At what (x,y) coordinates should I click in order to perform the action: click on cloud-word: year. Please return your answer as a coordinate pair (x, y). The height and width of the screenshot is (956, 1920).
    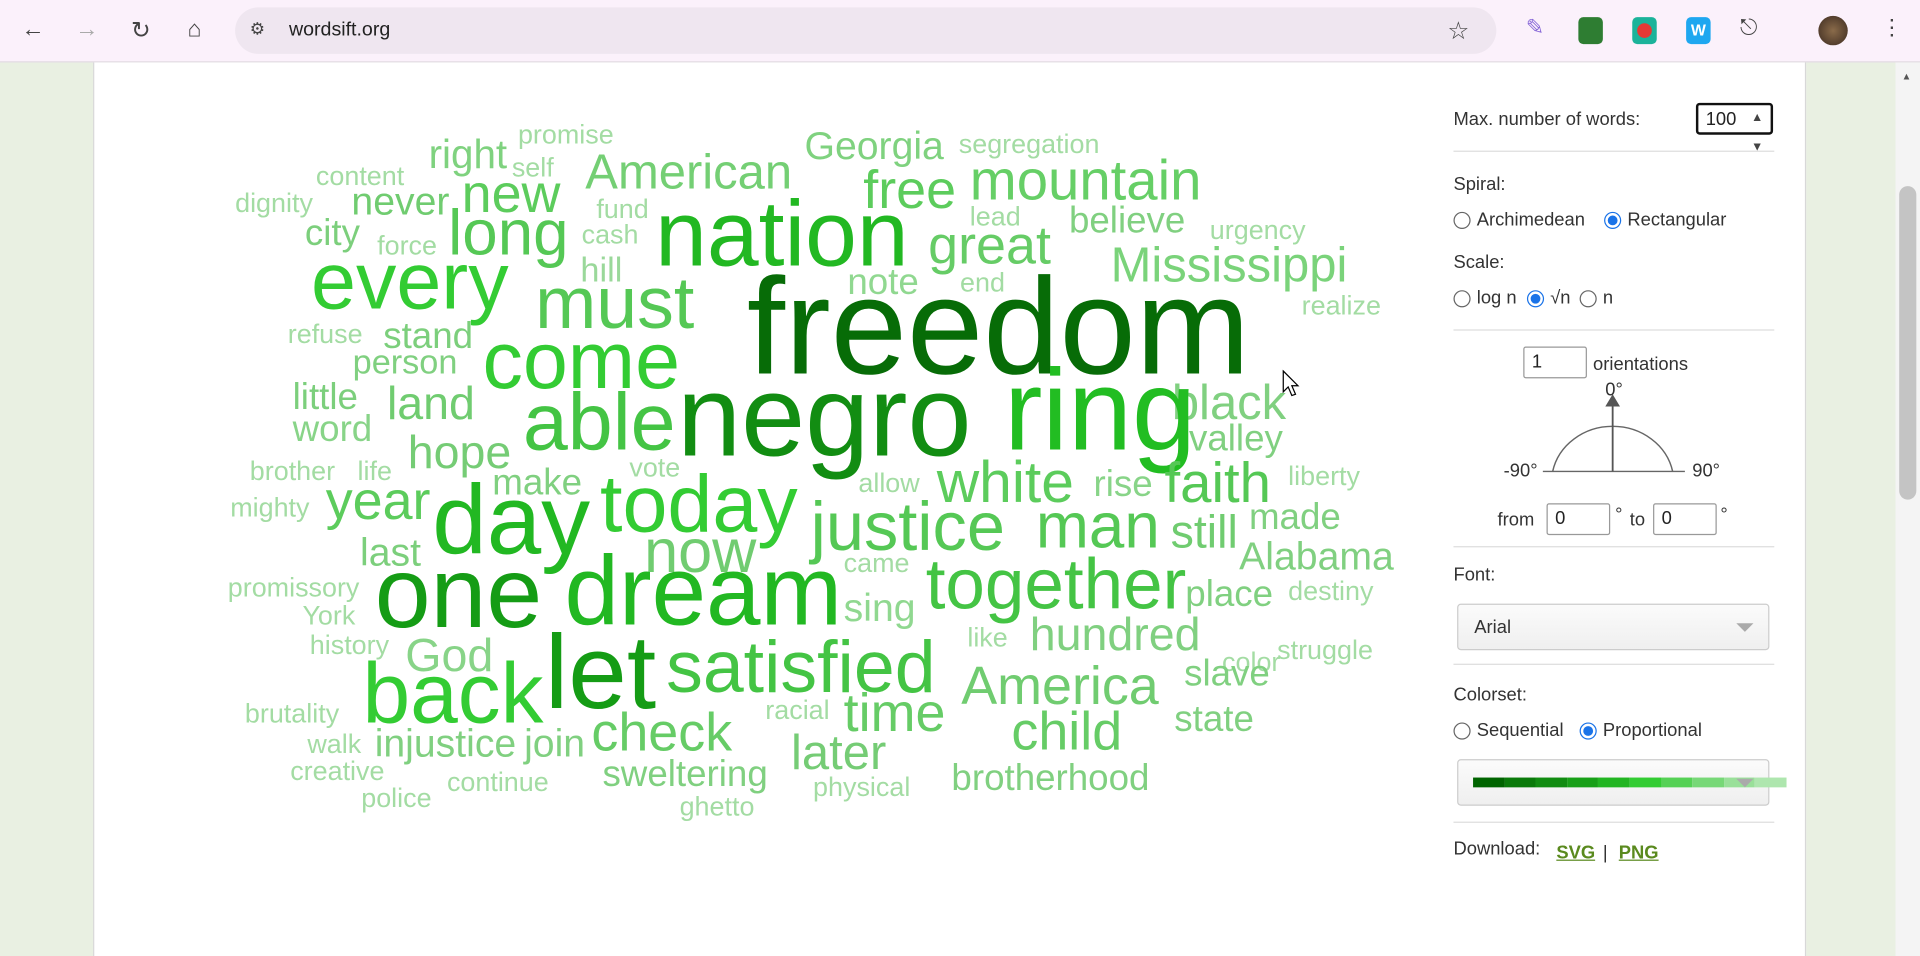
    Looking at the image, I should click on (378, 501).